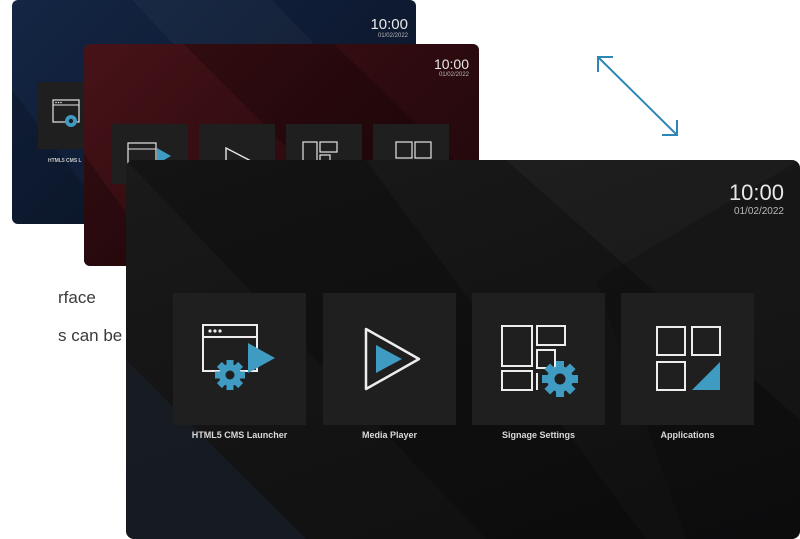 The width and height of the screenshot is (800, 539). I want to click on blue-clock-date: 01/02/2022, so click(392, 36).